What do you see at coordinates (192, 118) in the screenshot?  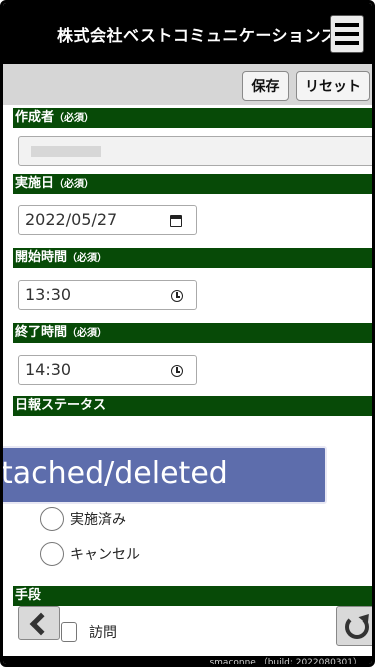 I see `section-author: 作成者（必須）` at bounding box center [192, 118].